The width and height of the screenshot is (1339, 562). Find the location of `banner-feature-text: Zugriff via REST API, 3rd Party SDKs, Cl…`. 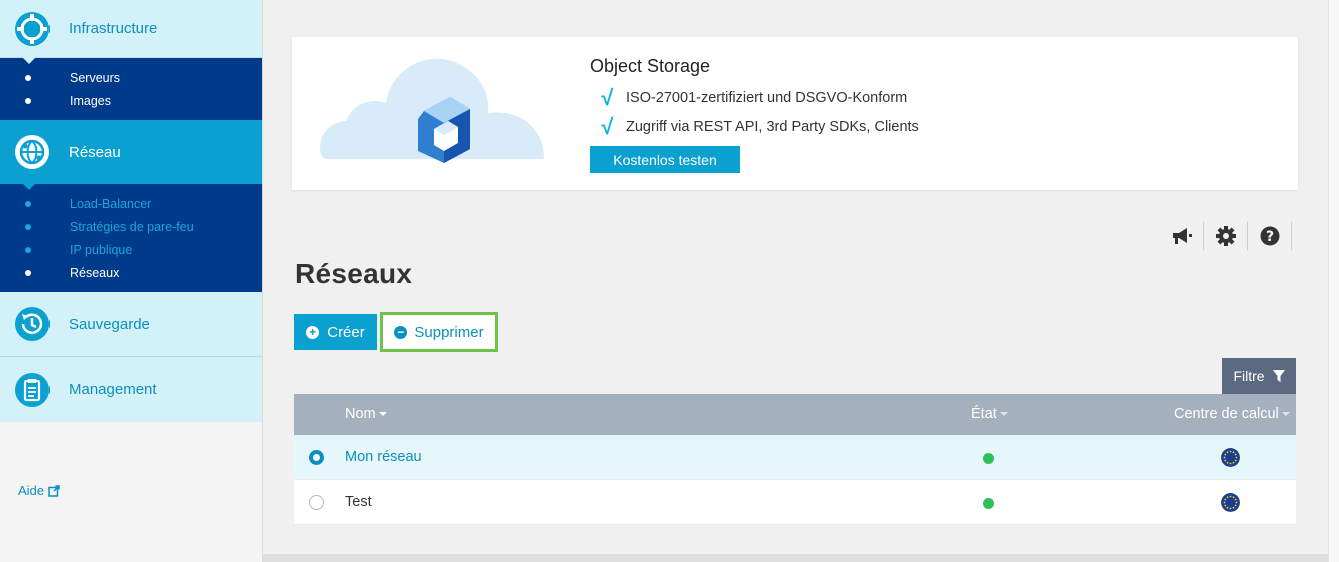

banner-feature-text: Zugriff via REST API, 3rd Party SDKs, Cl… is located at coordinates (772, 127).